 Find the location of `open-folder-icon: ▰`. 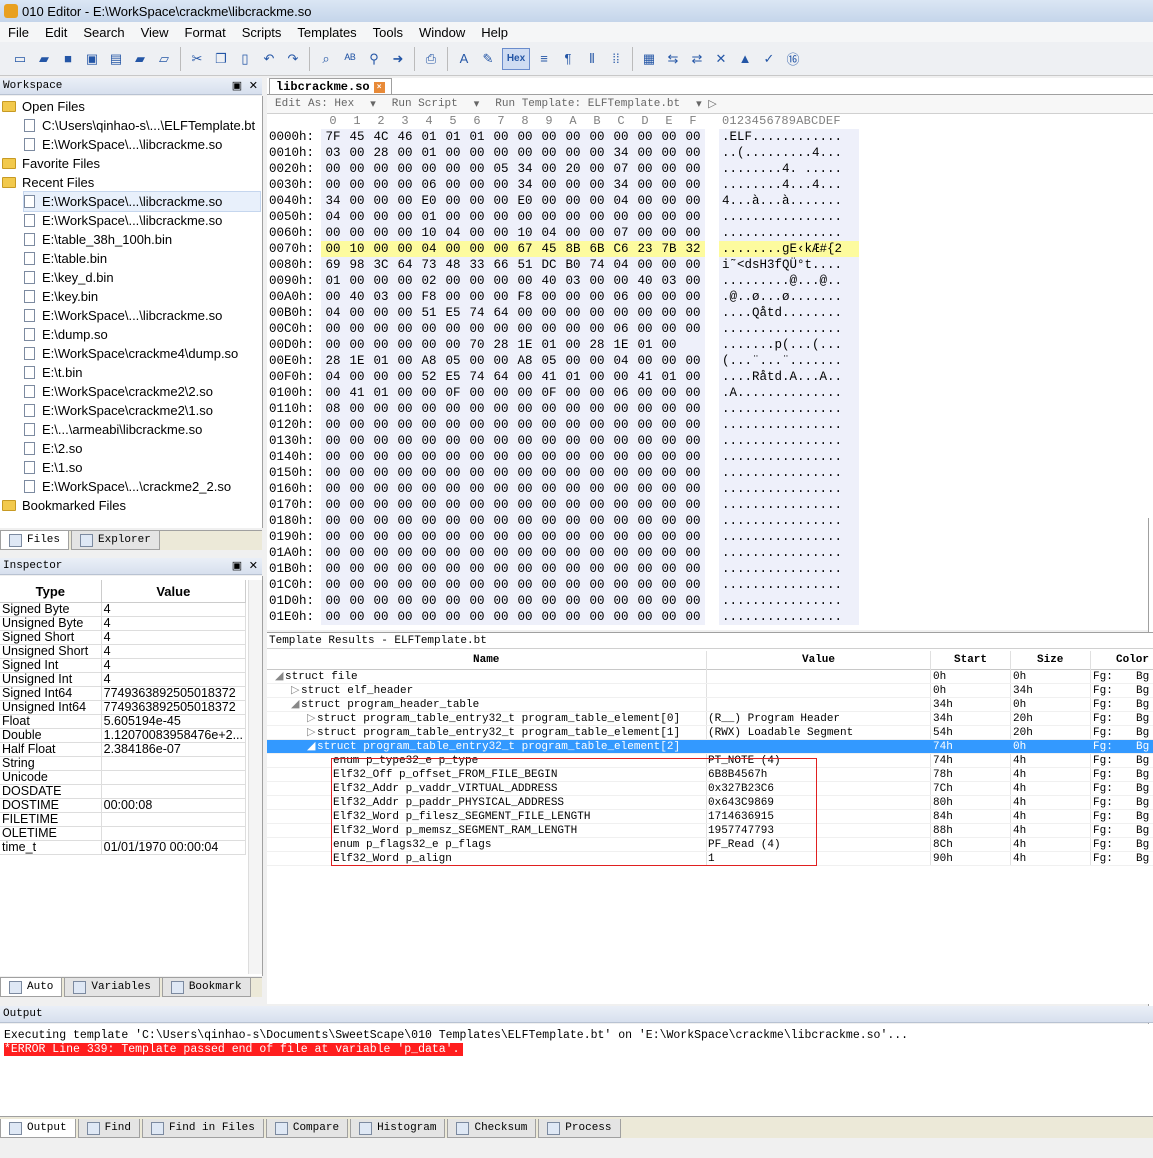

open-folder-icon: ▰ is located at coordinates (140, 59).